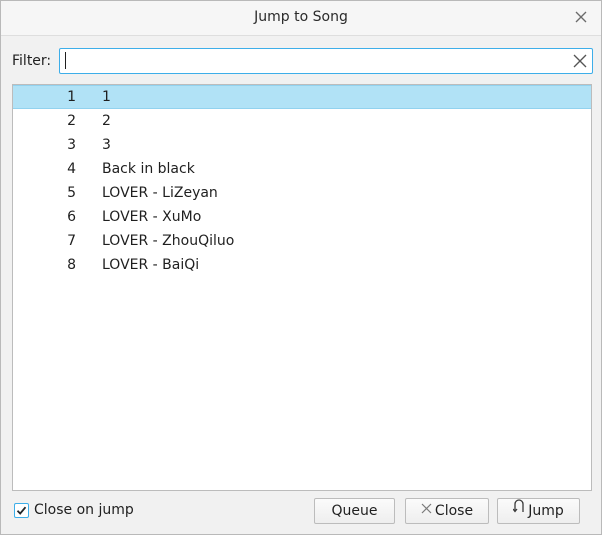 The width and height of the screenshot is (602, 535). I want to click on song-number: 6, so click(71, 217).